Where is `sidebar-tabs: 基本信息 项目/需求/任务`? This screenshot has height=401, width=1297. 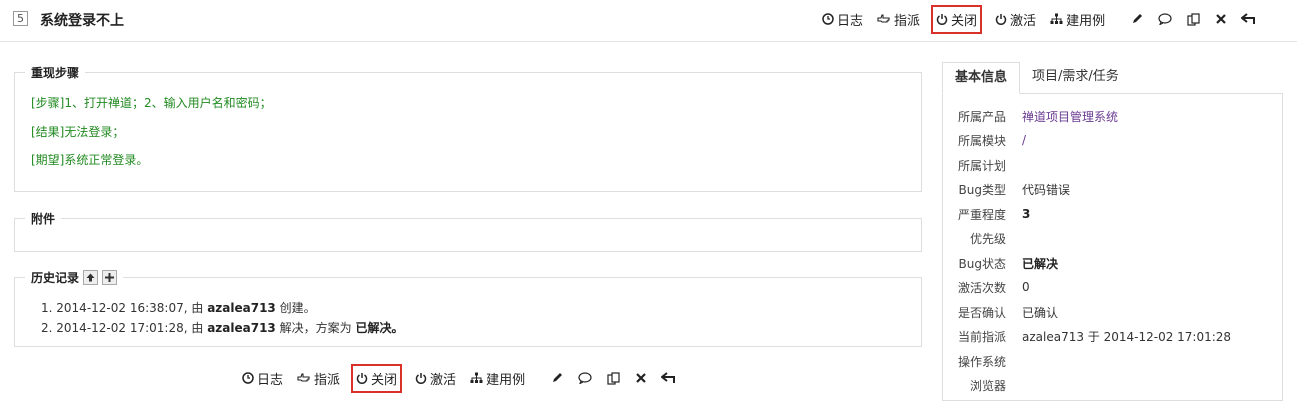 sidebar-tabs: 基本信息 项目/需求/任务 is located at coordinates (1112, 78).